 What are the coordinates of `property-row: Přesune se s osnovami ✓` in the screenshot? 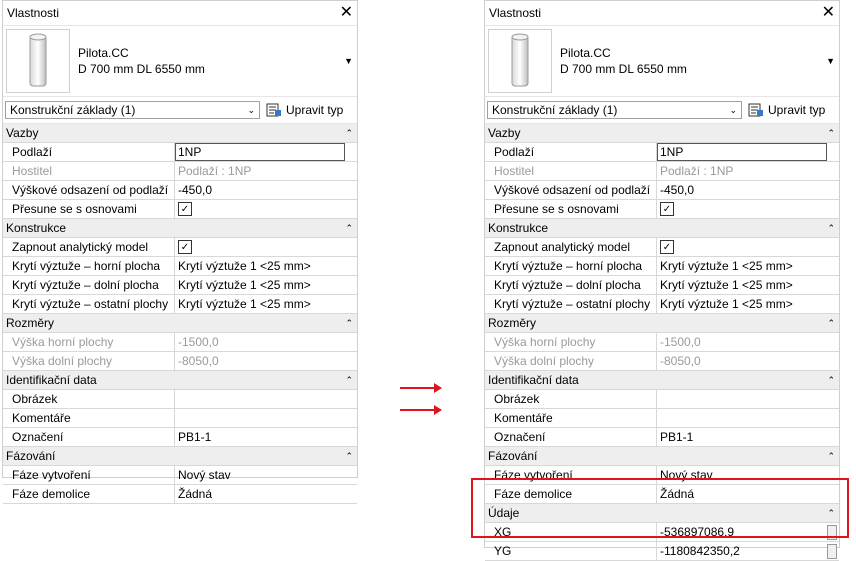 It's located at (180, 209).